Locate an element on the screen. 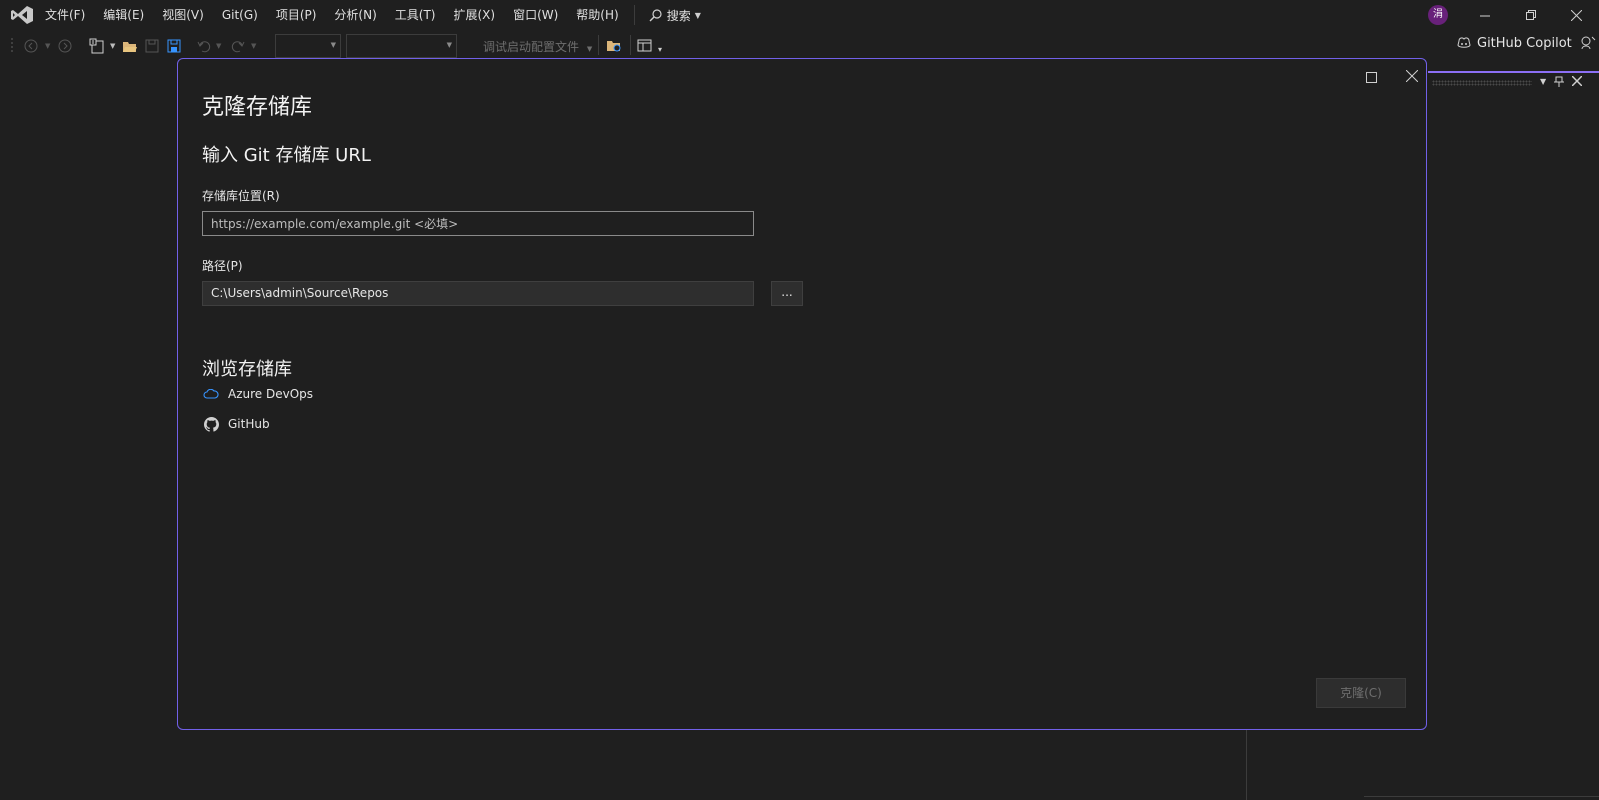 The image size is (1599, 800). menu-window: 窗口(W) is located at coordinates (535, 15).